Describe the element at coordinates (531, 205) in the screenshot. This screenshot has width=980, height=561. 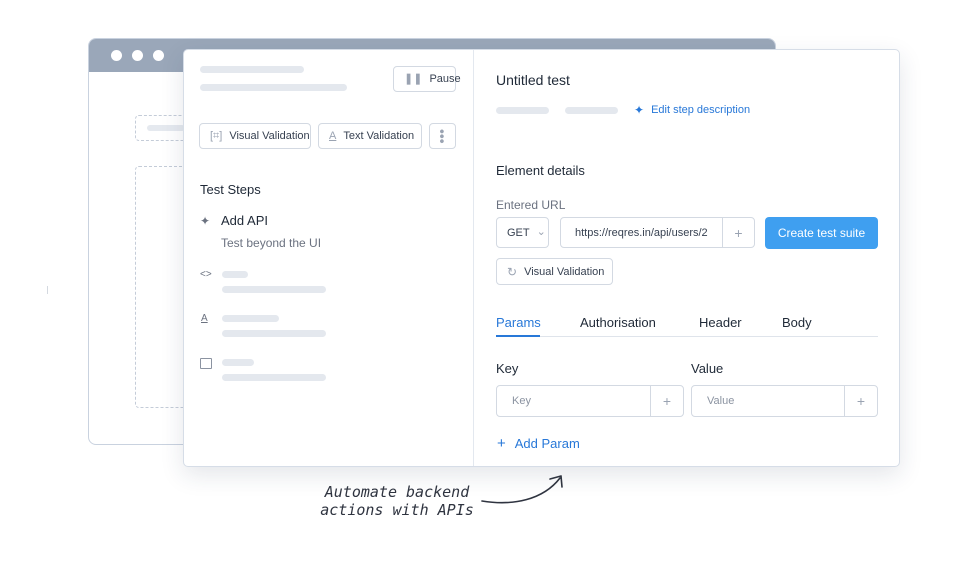
I see `entered-url-label: Entered URL` at that location.